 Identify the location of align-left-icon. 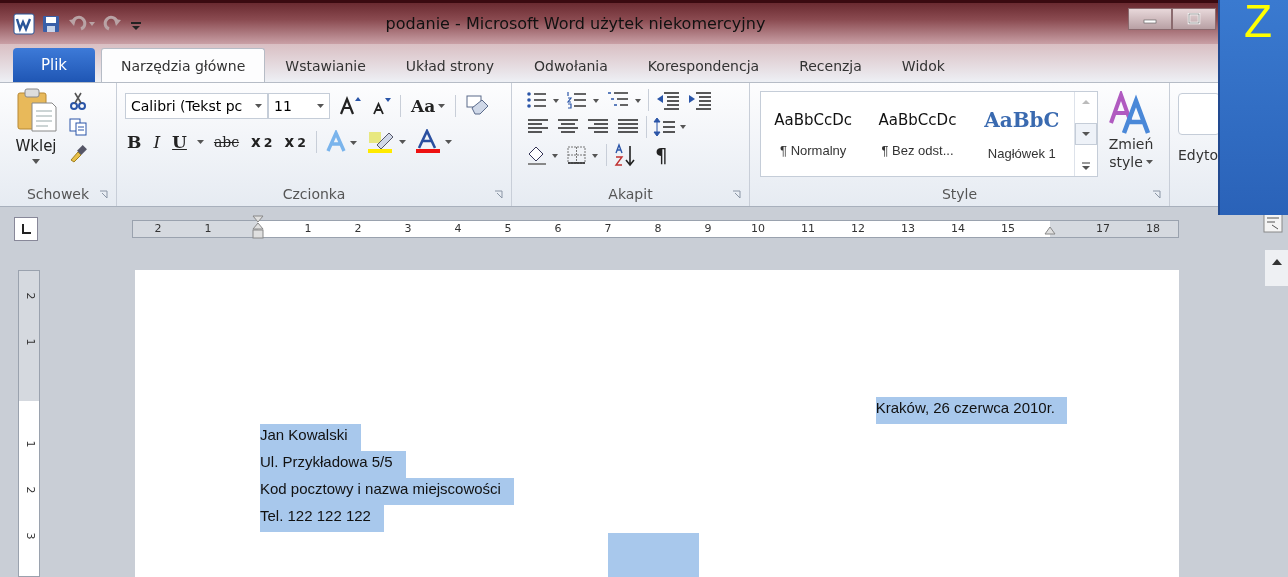
(538, 127).